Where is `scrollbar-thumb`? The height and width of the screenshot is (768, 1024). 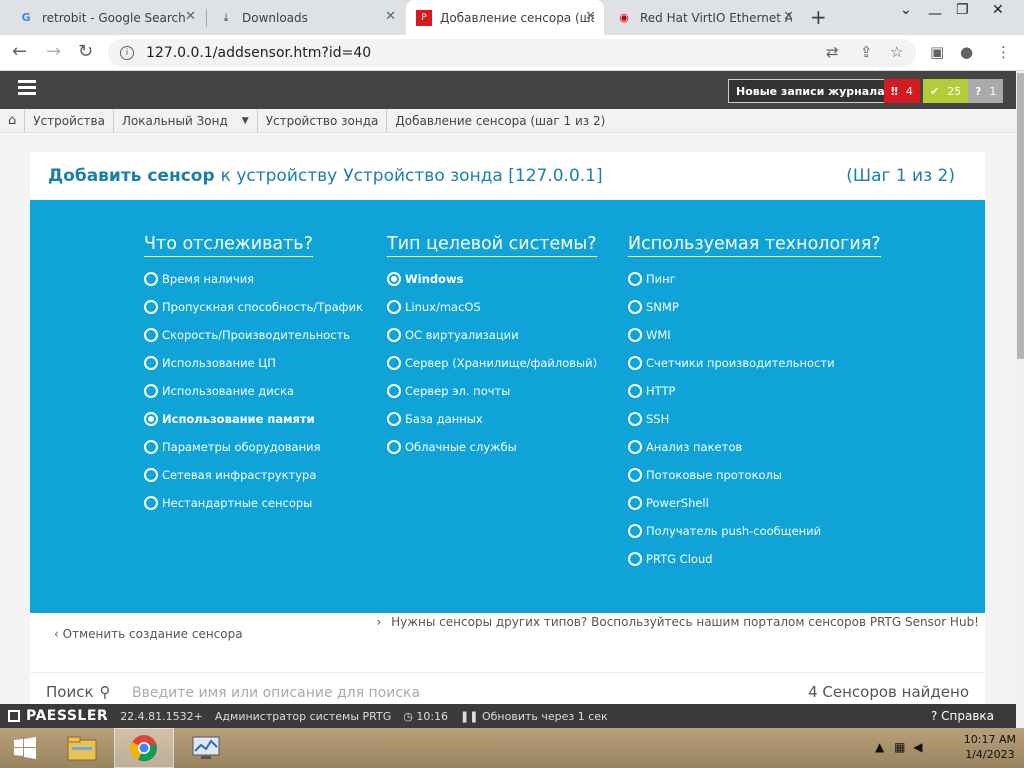
scrollbar-thumb is located at coordinates (1020, 216).